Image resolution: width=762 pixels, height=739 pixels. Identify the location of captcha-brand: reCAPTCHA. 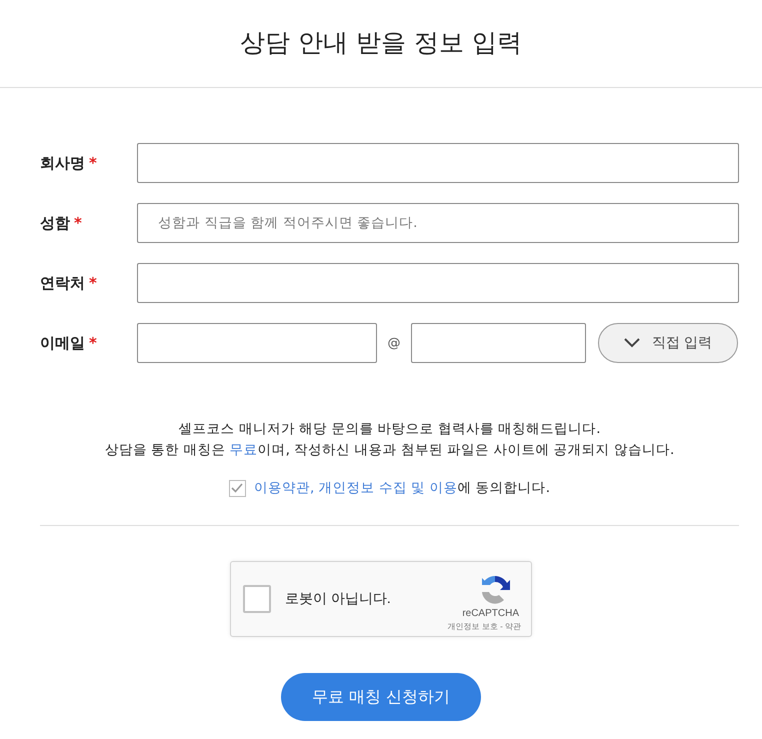
(490, 613).